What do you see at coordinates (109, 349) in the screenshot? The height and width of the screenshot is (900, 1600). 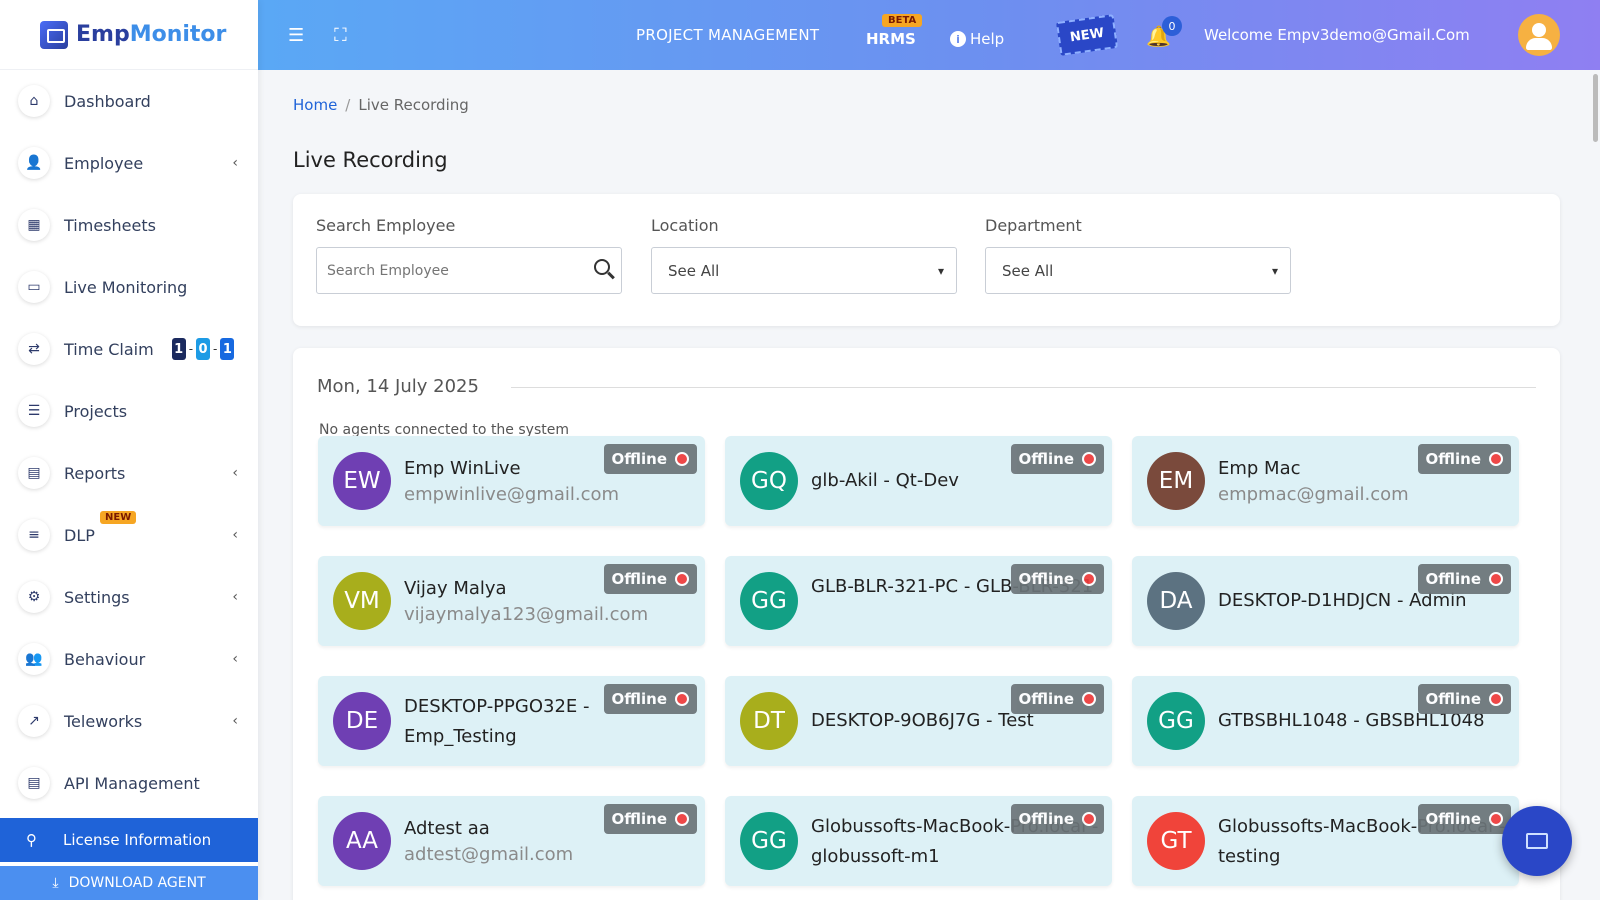 I see `sidebar-item-label: Time Claim` at bounding box center [109, 349].